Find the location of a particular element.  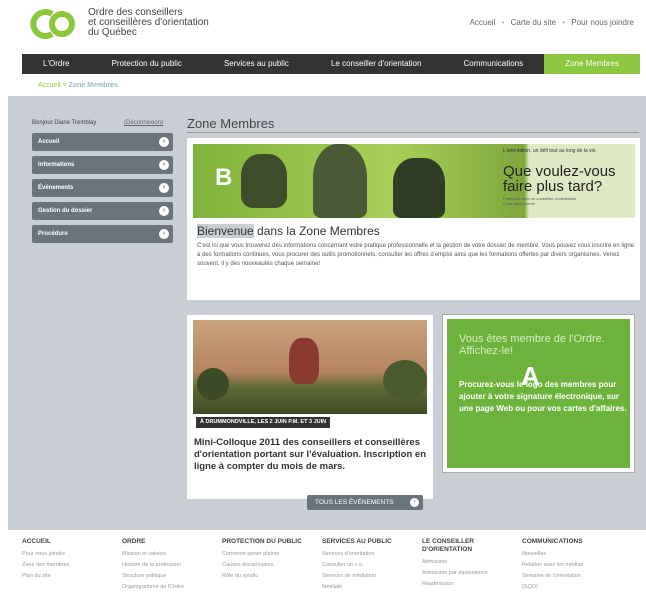

footer-heading: ACCUEIL is located at coordinates (70, 542).